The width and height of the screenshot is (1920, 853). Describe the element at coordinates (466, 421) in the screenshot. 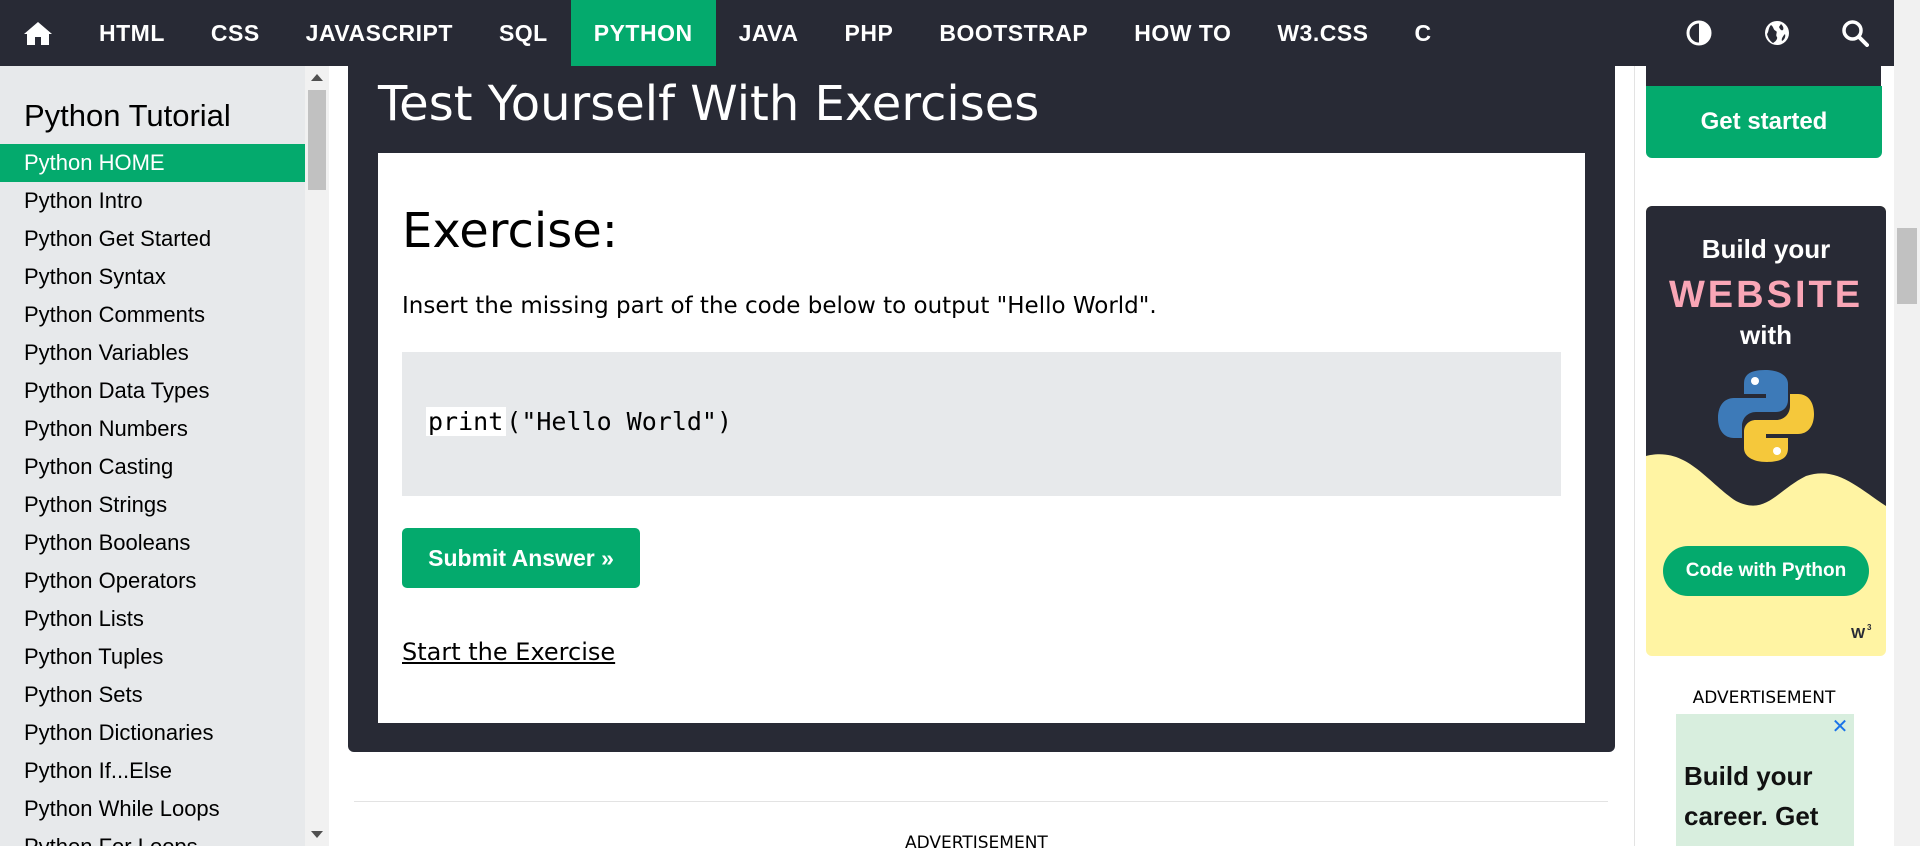

I see `code-answer-input: print` at that location.